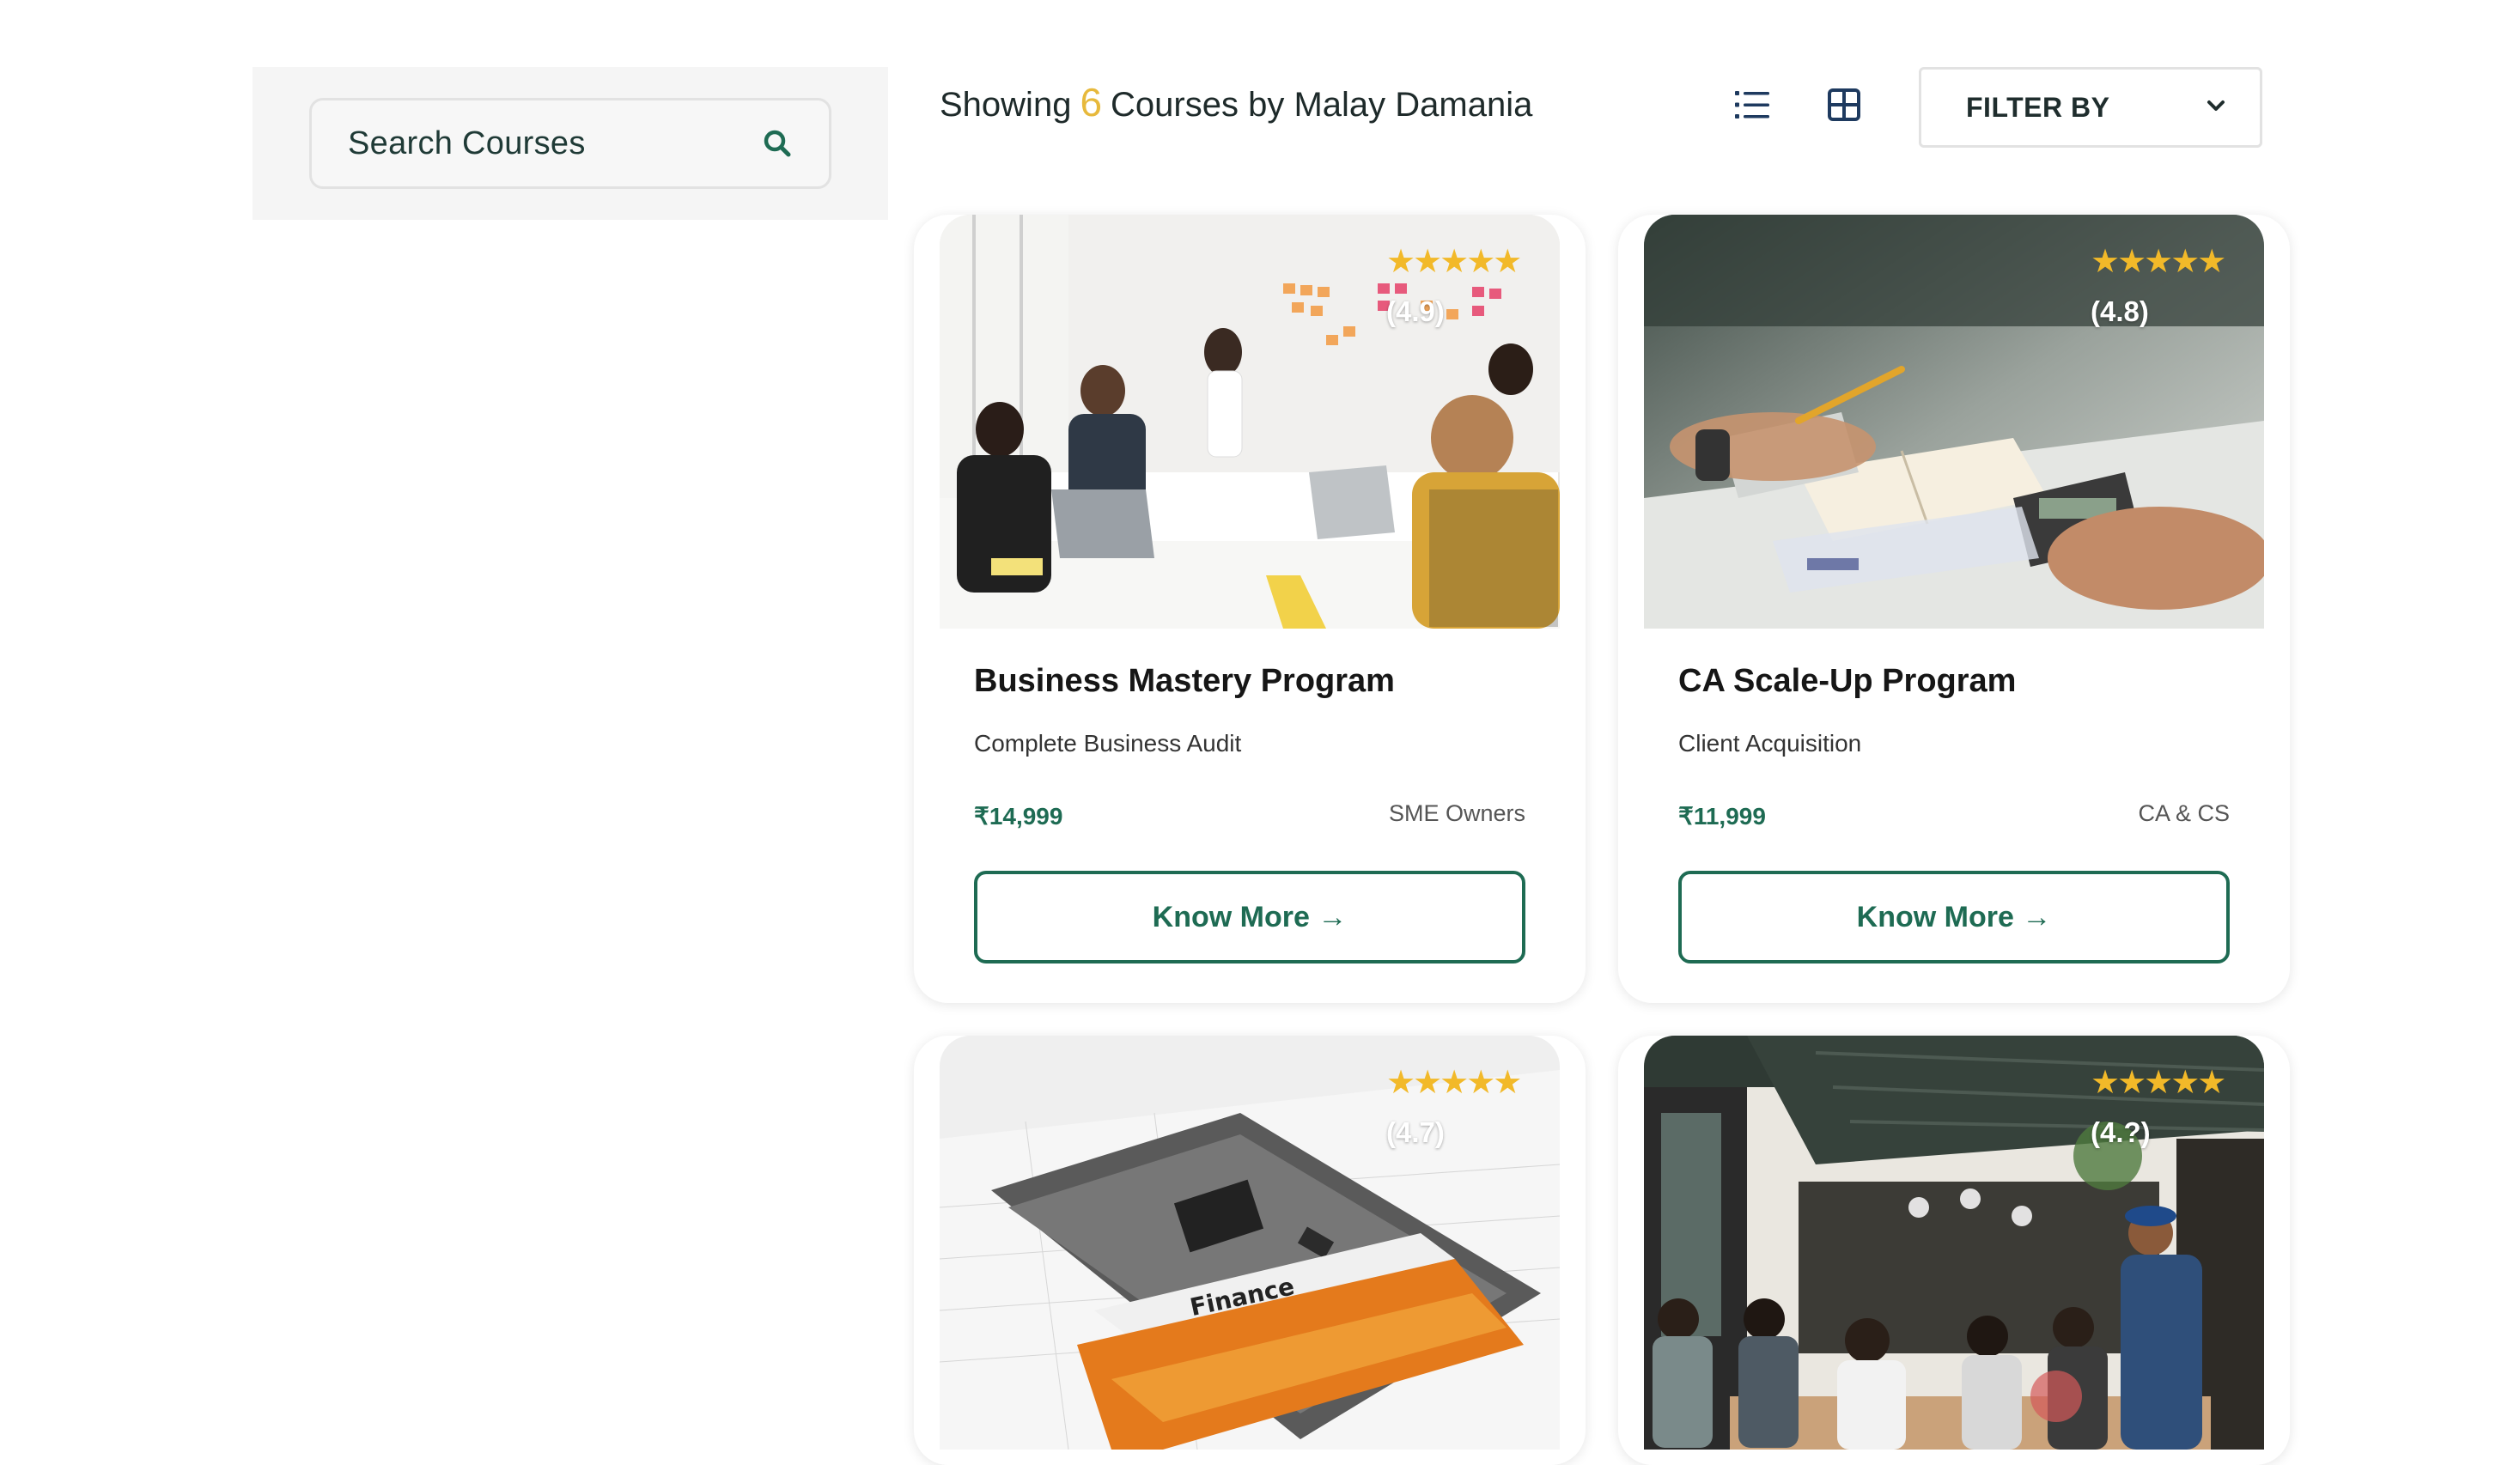 The width and height of the screenshot is (2520, 1465). What do you see at coordinates (1322, 105) in the screenshot?
I see `results-suffix: Courses by Malay Damania` at bounding box center [1322, 105].